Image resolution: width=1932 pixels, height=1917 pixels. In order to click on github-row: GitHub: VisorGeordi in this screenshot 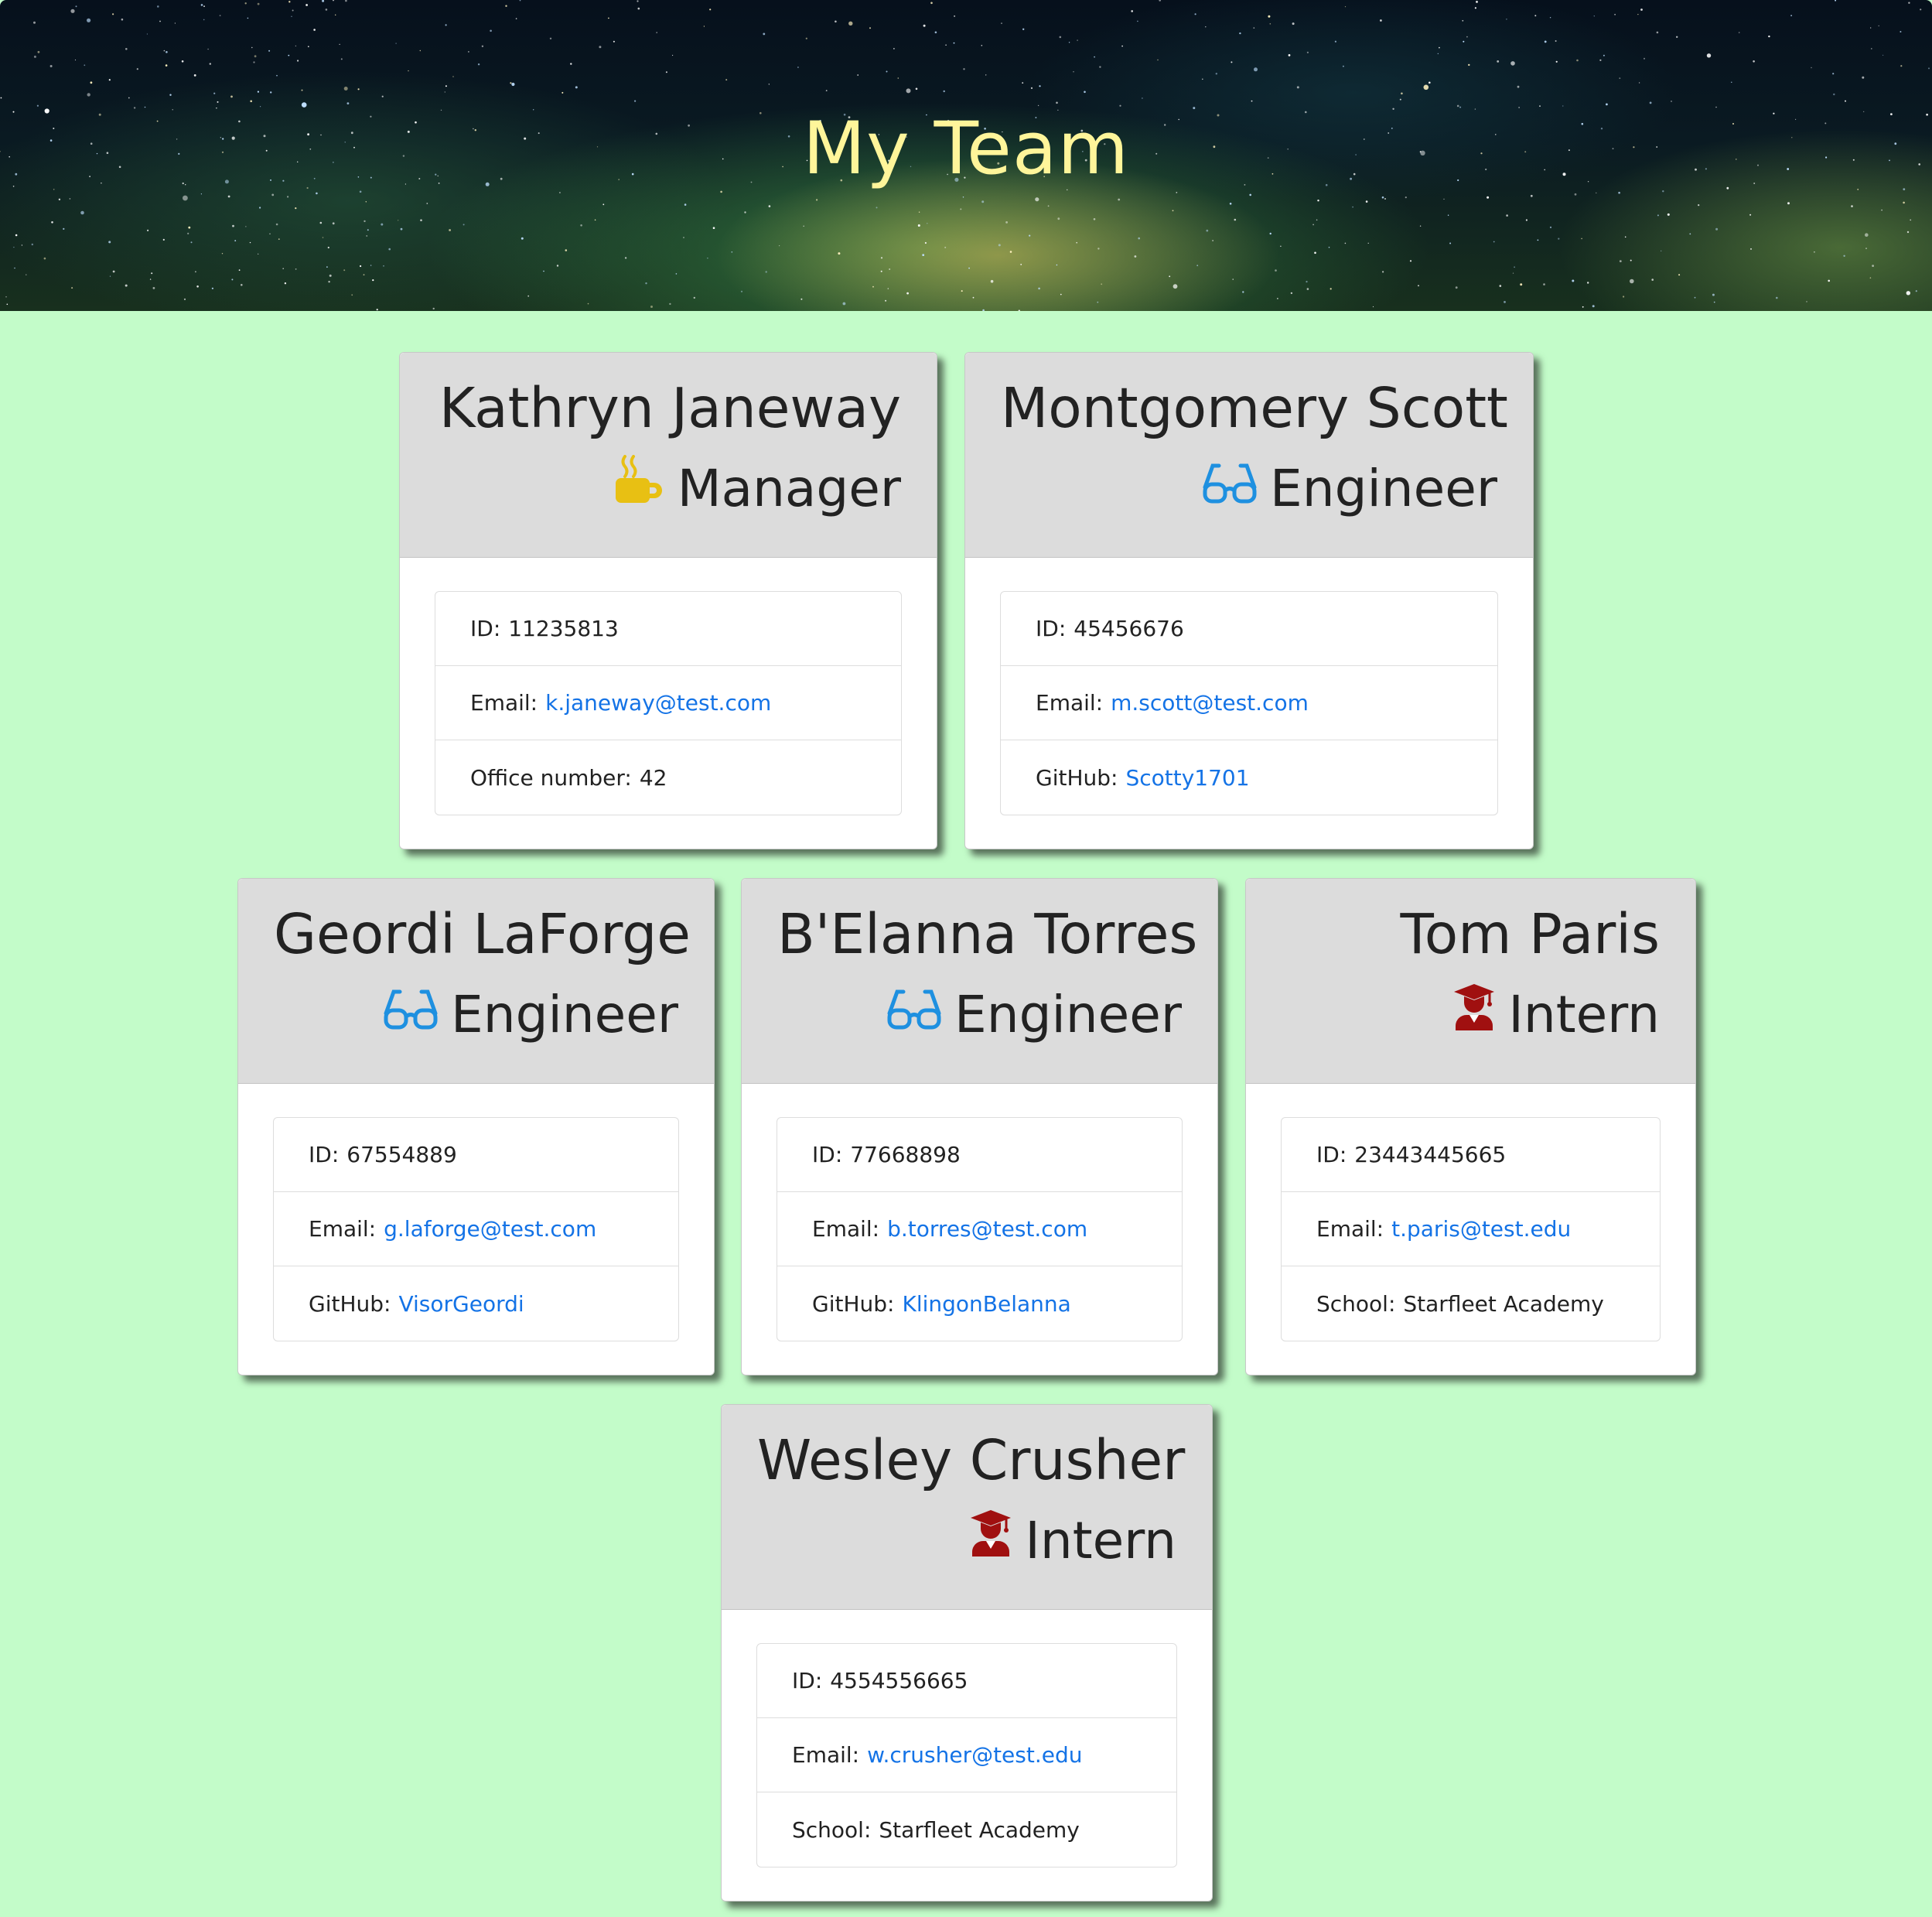, I will do `click(476, 1303)`.